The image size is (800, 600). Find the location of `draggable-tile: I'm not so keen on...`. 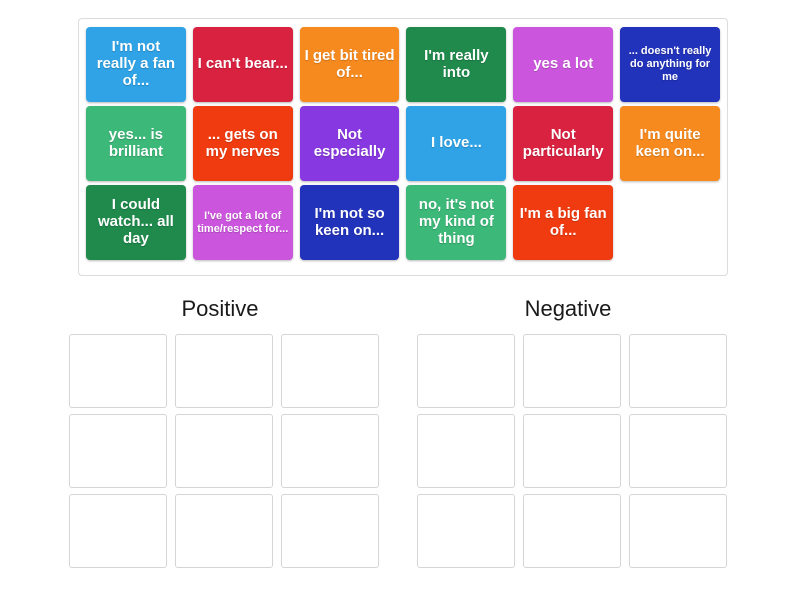

draggable-tile: I'm not so keen on... is located at coordinates (349, 222).